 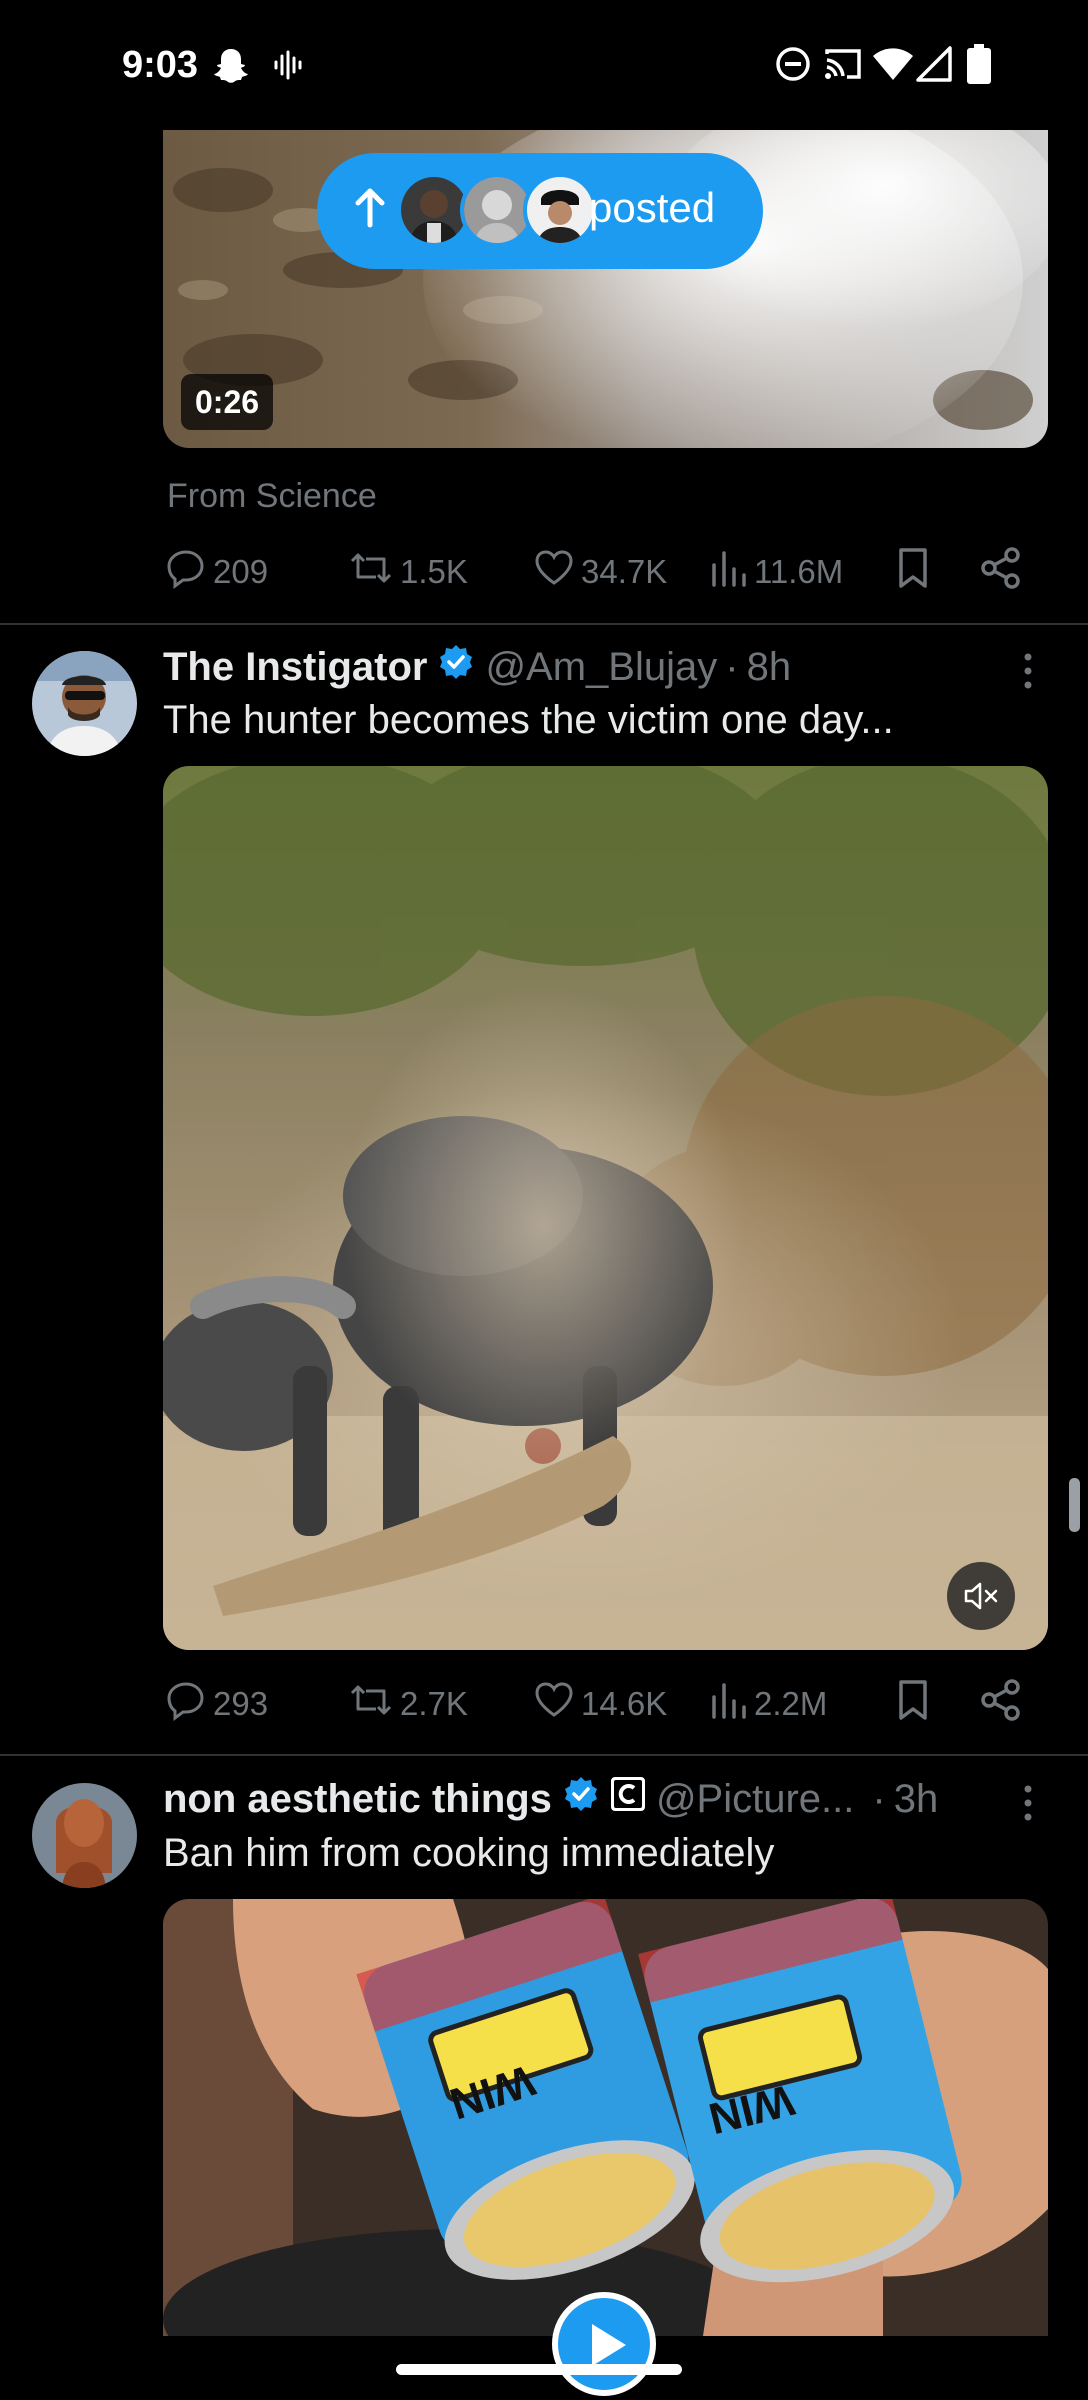 I want to click on views-count: 2.2M, so click(x=791, y=1703).